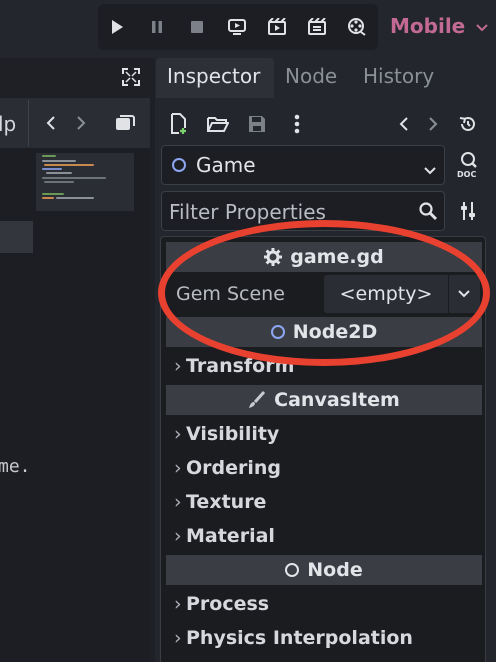 This screenshot has height=662, width=496. What do you see at coordinates (335, 332) in the screenshot?
I see `node2d-section-label: Node2D` at bounding box center [335, 332].